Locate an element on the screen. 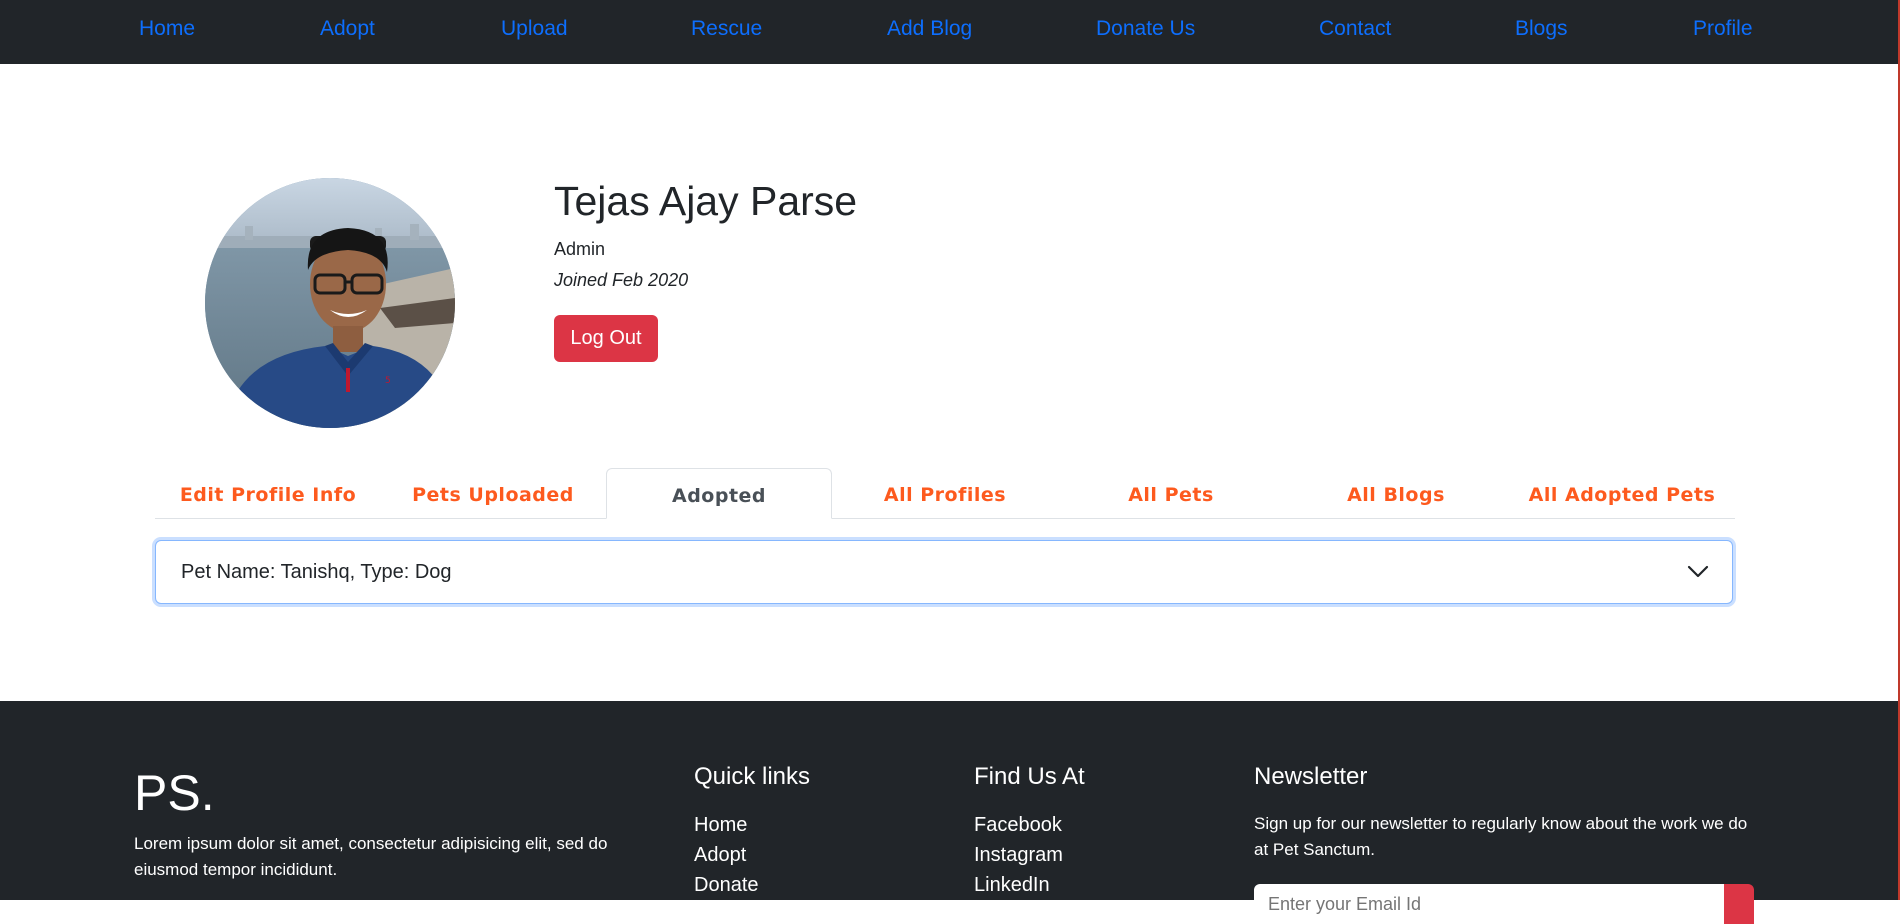  footer-newsletter-heading: Newsletter is located at coordinates (1311, 776).